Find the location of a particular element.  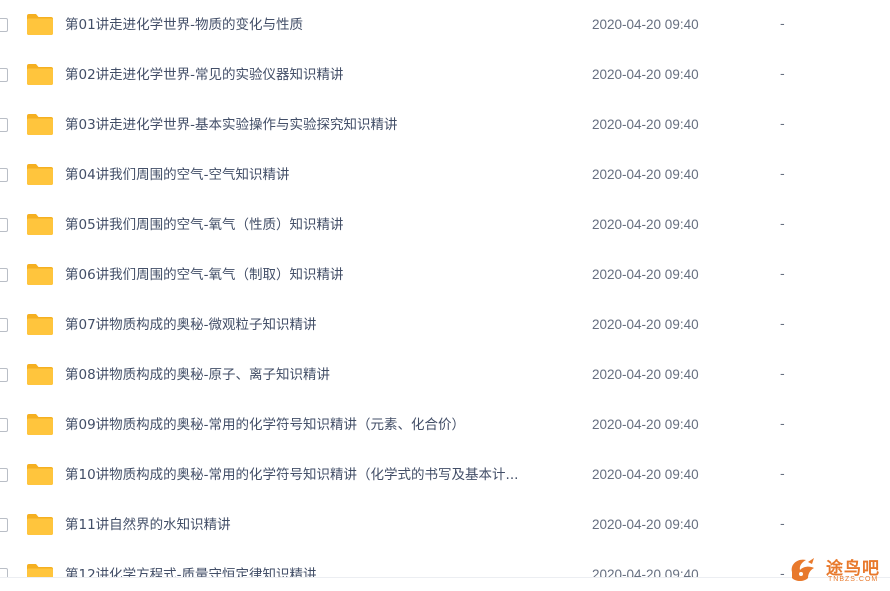

file-row: 第08讲物质构成的奥秘-原子、离子知识精讲 2020-04-20 09:40 - is located at coordinates (445, 375).